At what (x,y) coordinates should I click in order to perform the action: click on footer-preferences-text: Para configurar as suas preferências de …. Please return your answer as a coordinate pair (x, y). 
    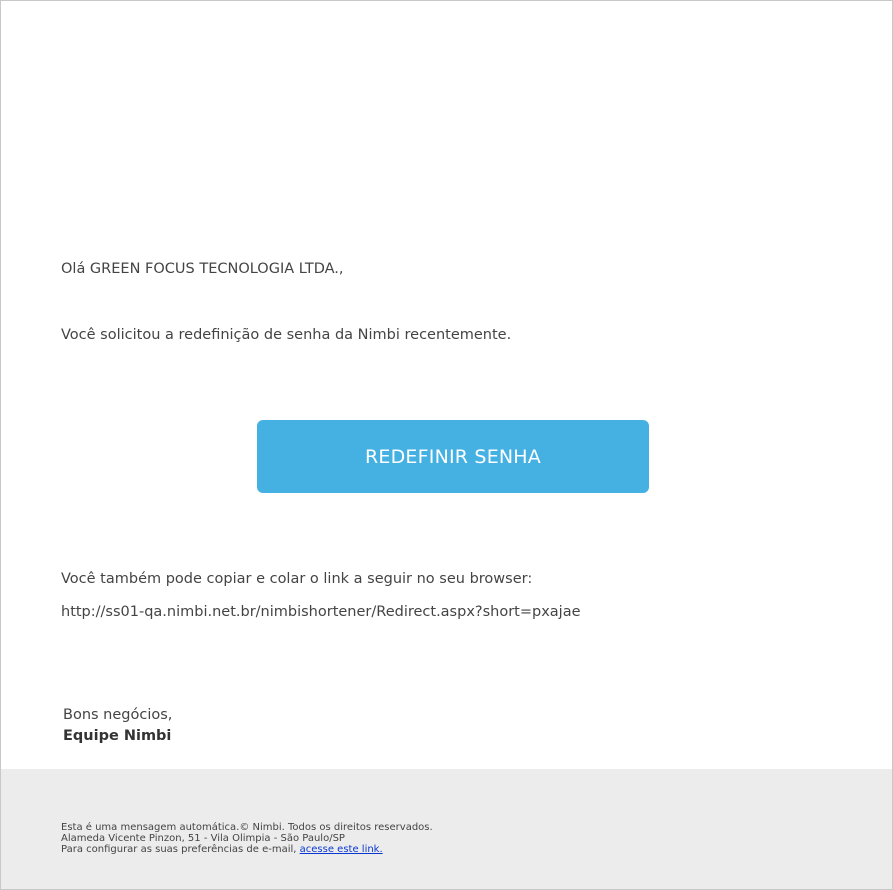
    Looking at the image, I should click on (180, 849).